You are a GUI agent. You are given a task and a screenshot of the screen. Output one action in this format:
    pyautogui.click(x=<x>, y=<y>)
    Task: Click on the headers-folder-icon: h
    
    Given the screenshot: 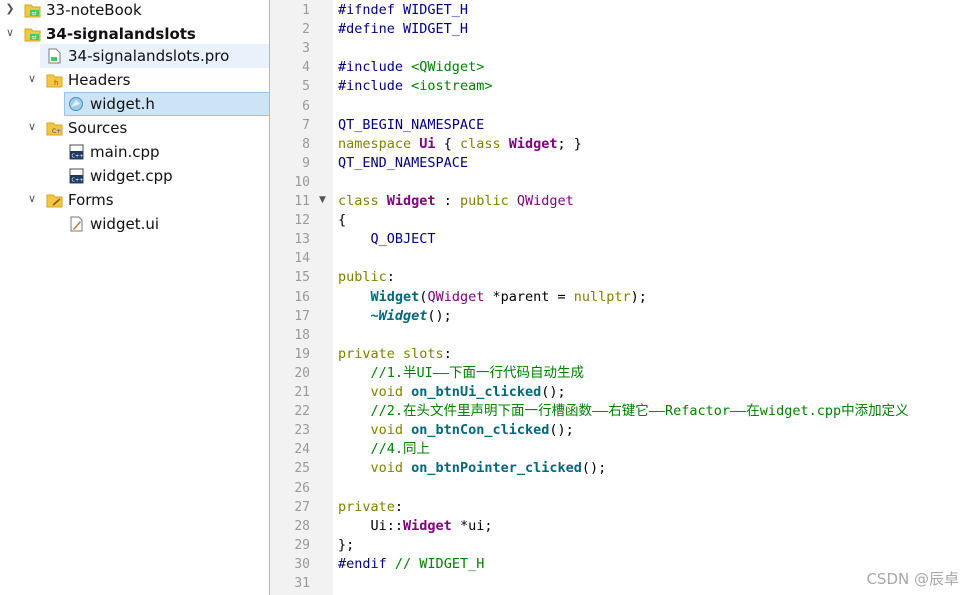 What is the action you would take?
    pyautogui.click(x=54, y=80)
    